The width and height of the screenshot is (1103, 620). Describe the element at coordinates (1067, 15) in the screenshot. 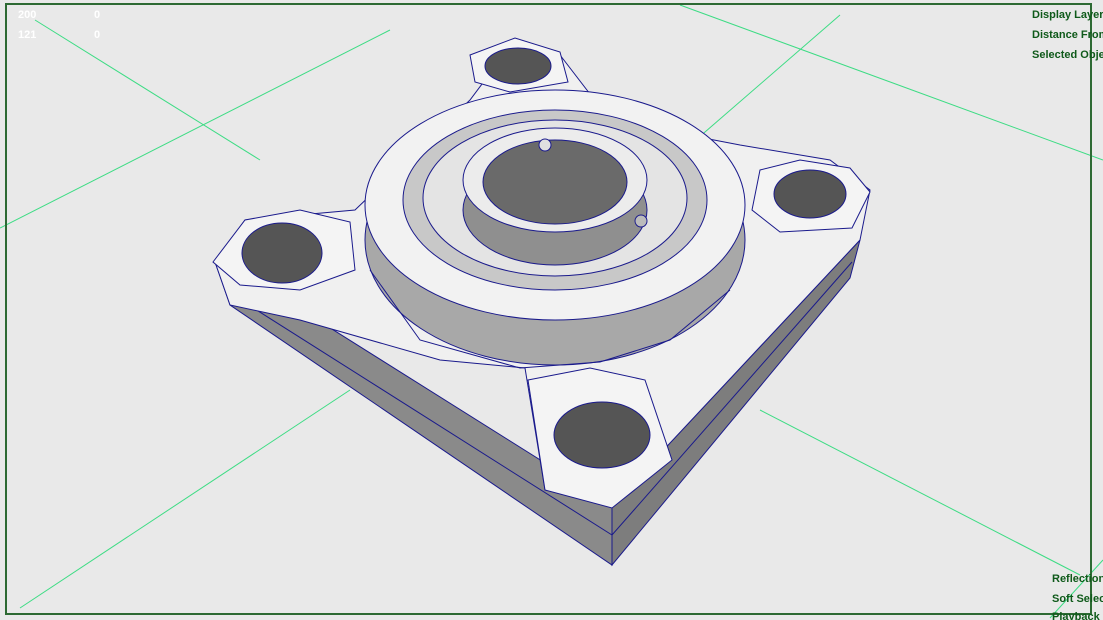

I see `hud-display-layer: Display Layer` at that location.